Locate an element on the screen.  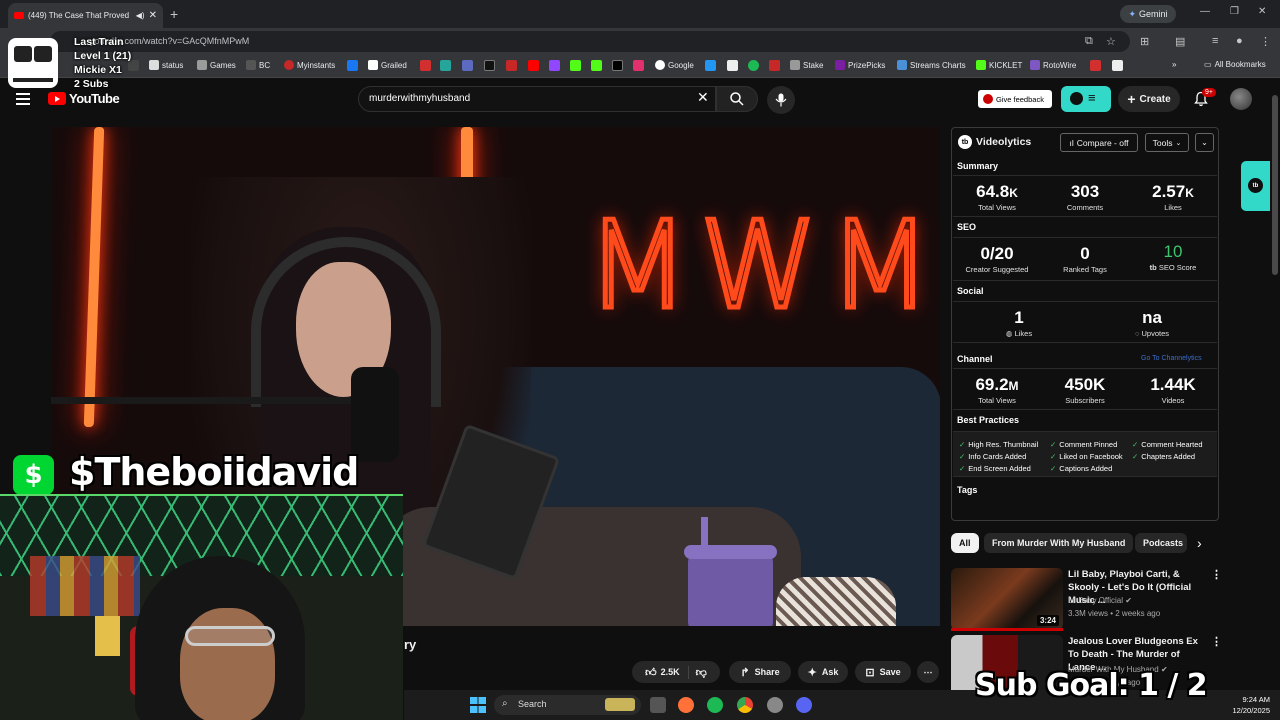
videolytics-toggle-button: ≡ is located at coordinates (1086, 99).